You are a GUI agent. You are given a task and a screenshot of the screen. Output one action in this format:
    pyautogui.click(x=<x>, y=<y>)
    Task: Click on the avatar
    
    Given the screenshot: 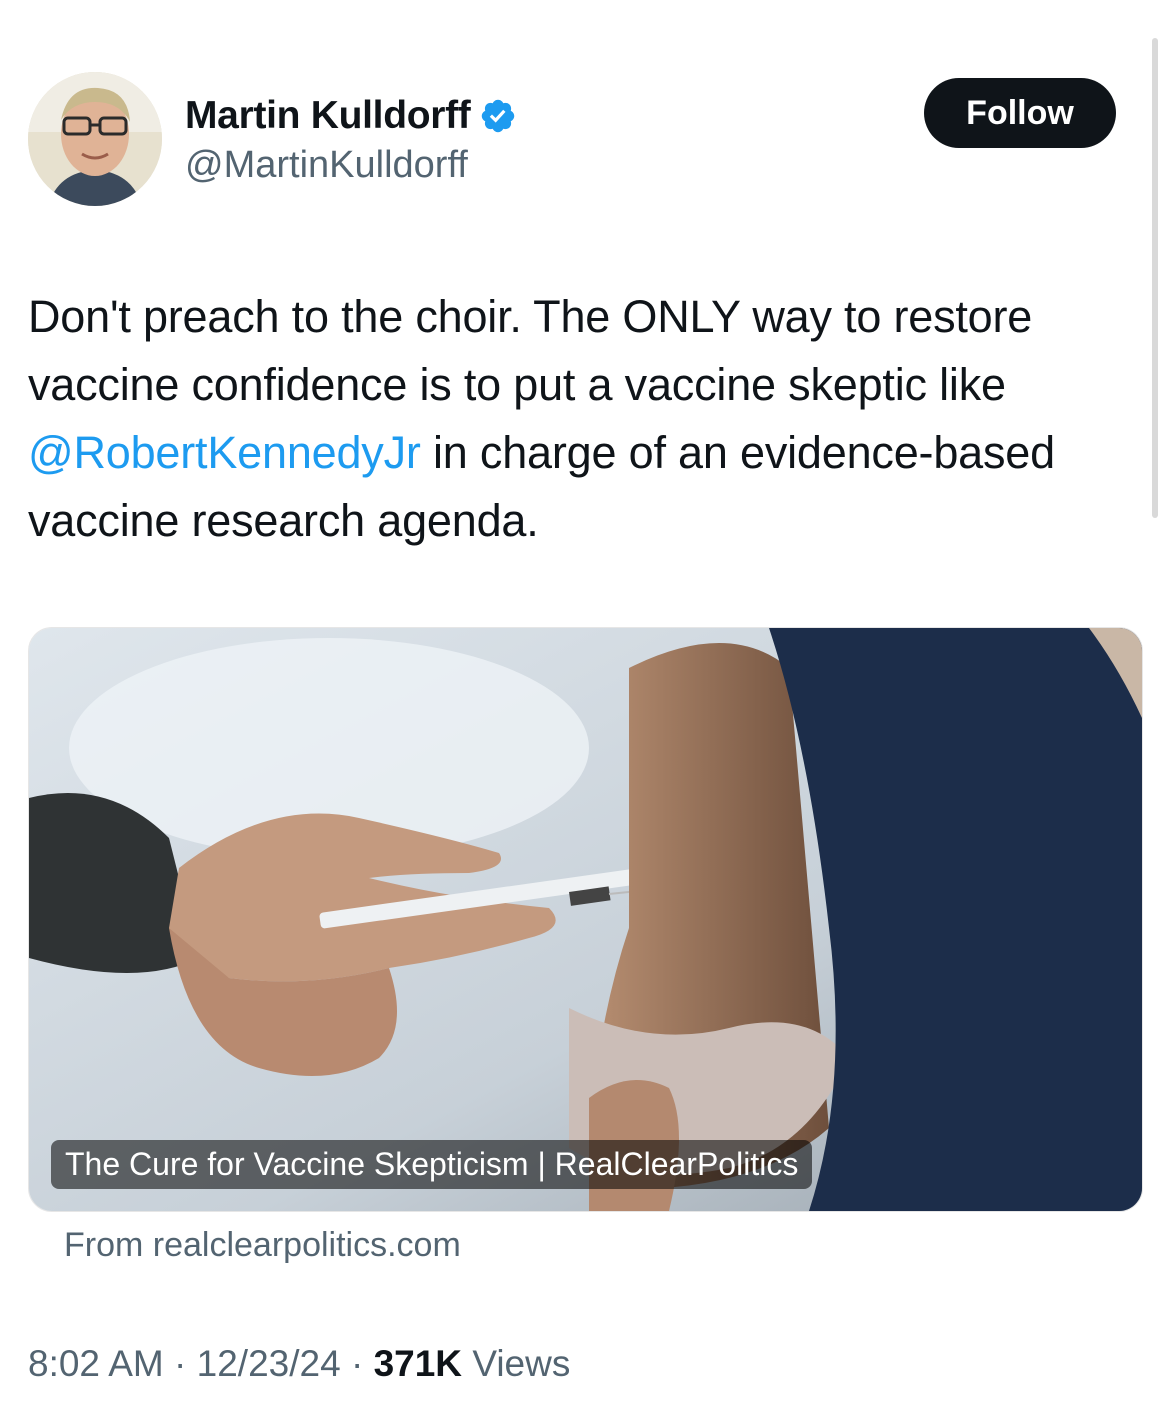 What is the action you would take?
    pyautogui.click(x=95, y=139)
    